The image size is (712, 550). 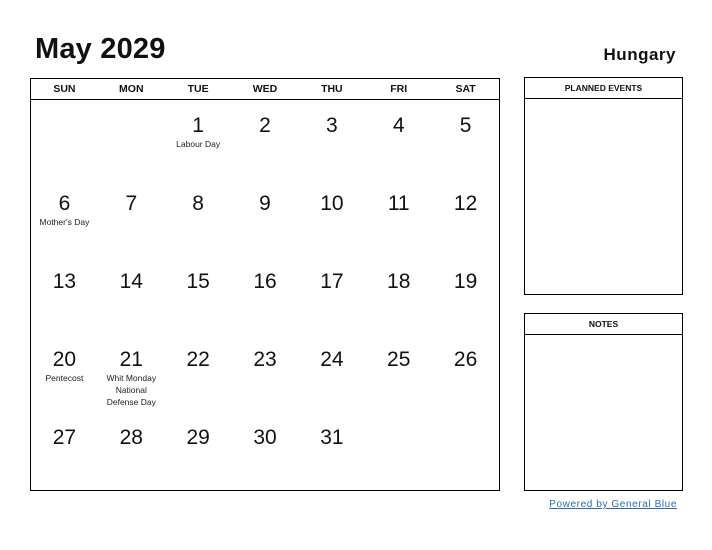 What do you see at coordinates (465, 125) in the screenshot?
I see `day-number: 5` at bounding box center [465, 125].